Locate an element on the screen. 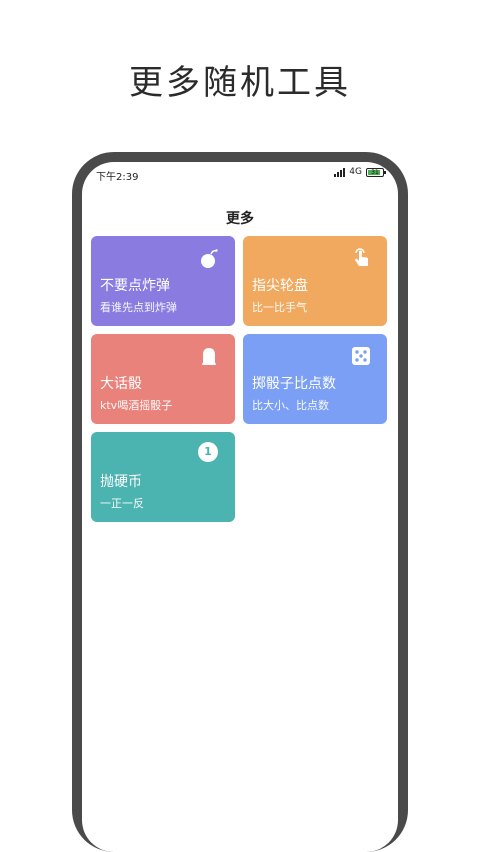 This screenshot has width=480, height=852. tool-card-bomb: 不要点炸弹 看谁先点到炸弹 is located at coordinates (163, 281).